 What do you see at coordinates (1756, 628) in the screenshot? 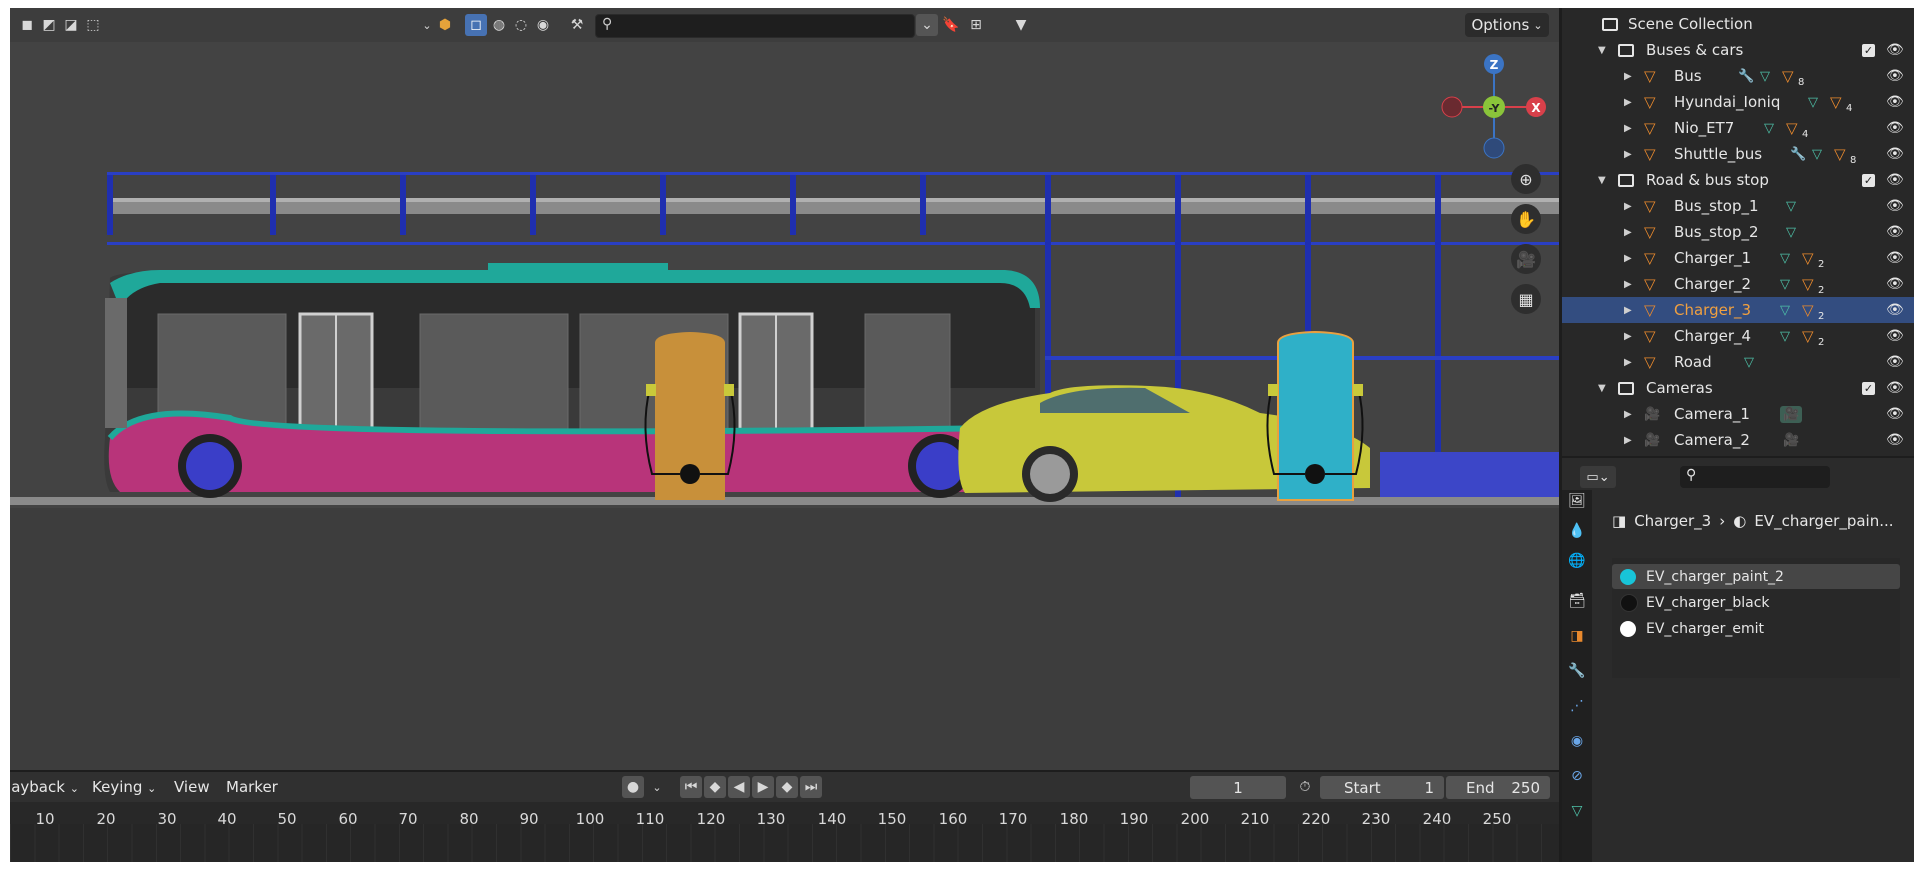
I see `material-slot: EV_charger_emit` at bounding box center [1756, 628].